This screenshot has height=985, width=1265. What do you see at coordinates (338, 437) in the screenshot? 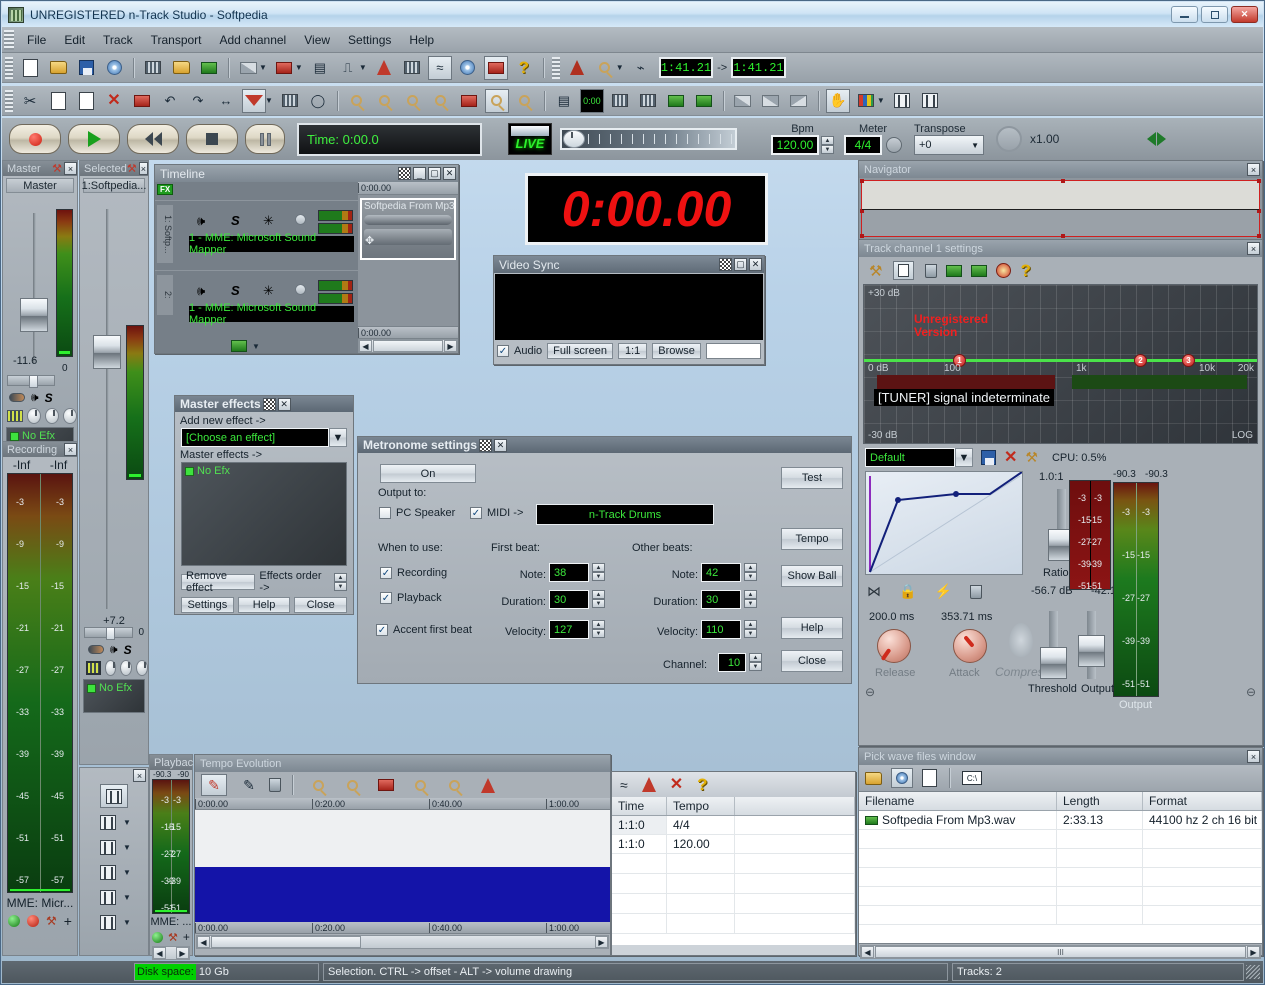
I see `chevron-down-icon: ▼` at bounding box center [338, 437].